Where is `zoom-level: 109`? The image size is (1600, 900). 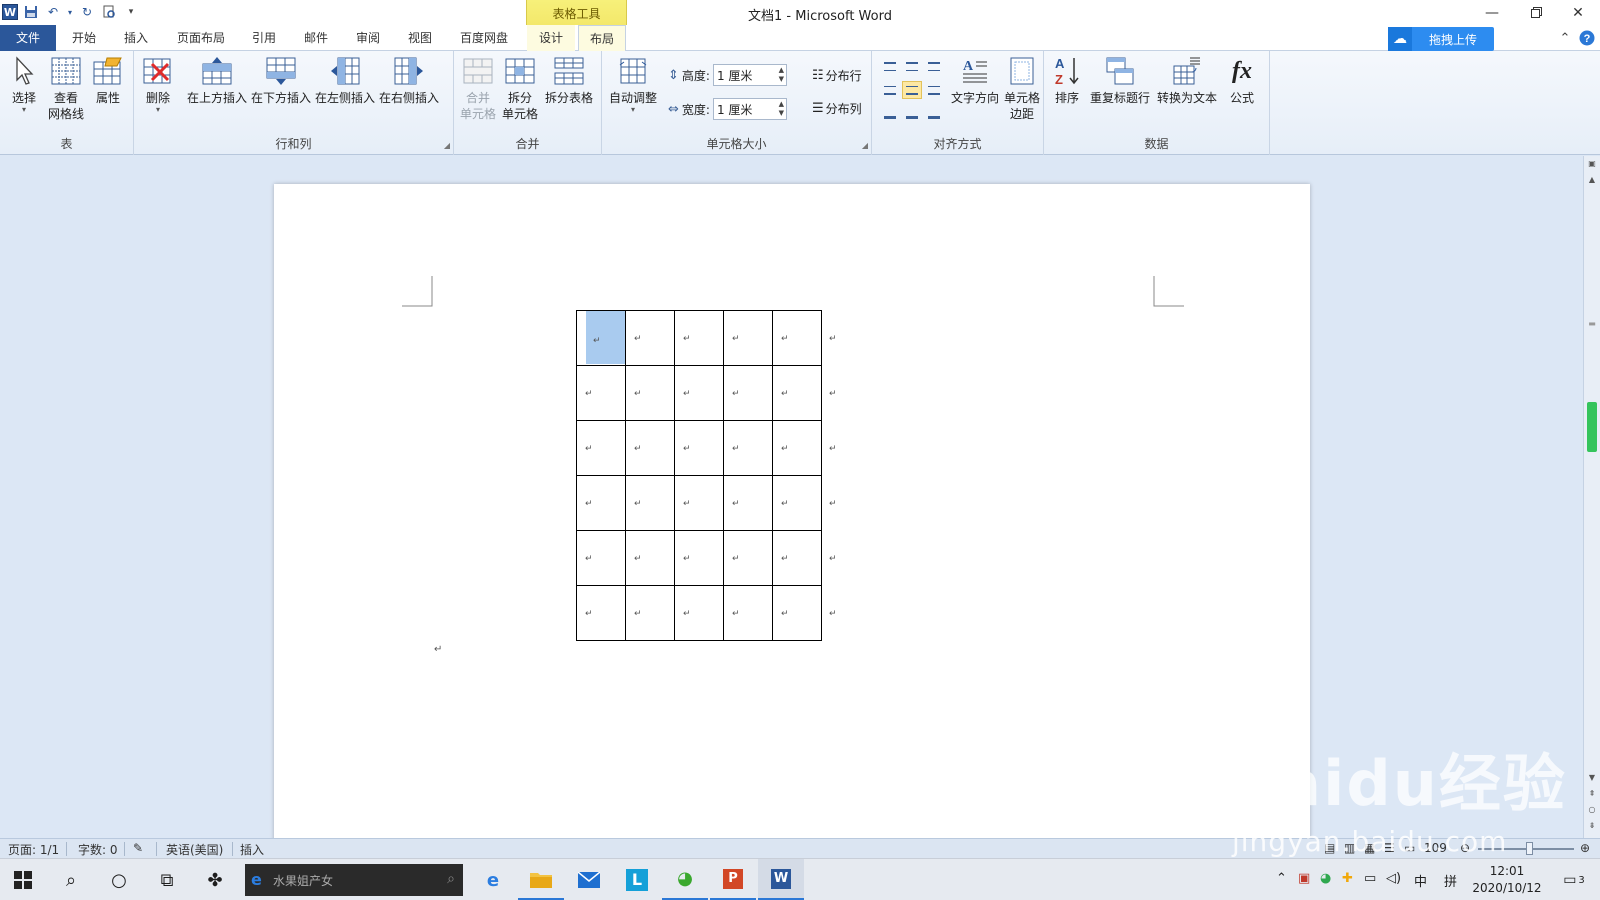
zoom-level: 109 is located at coordinates (1435, 848).